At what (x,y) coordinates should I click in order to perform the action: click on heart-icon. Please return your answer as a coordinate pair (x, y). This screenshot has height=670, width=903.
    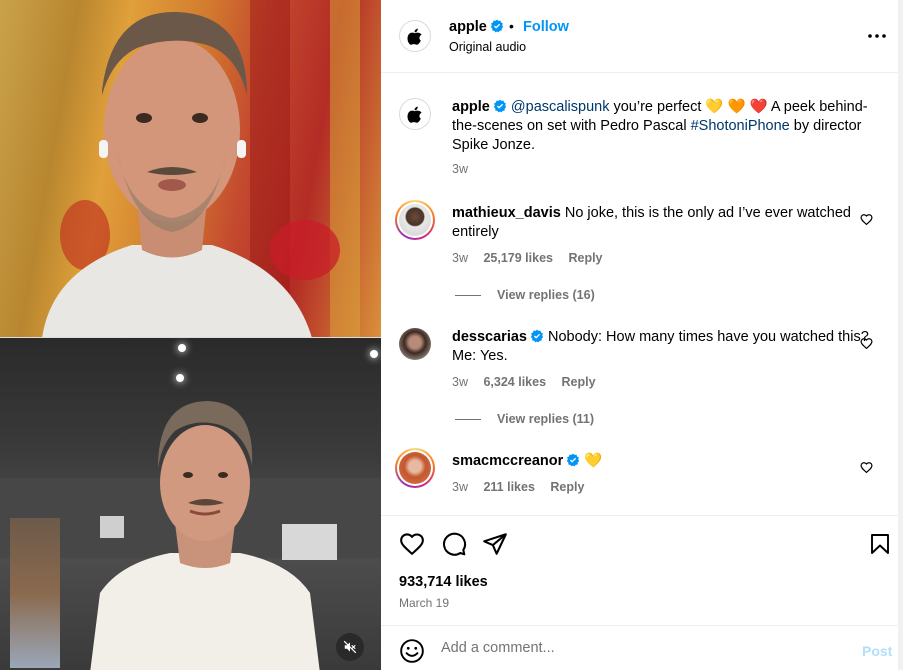
    Looking at the image, I should click on (412, 544).